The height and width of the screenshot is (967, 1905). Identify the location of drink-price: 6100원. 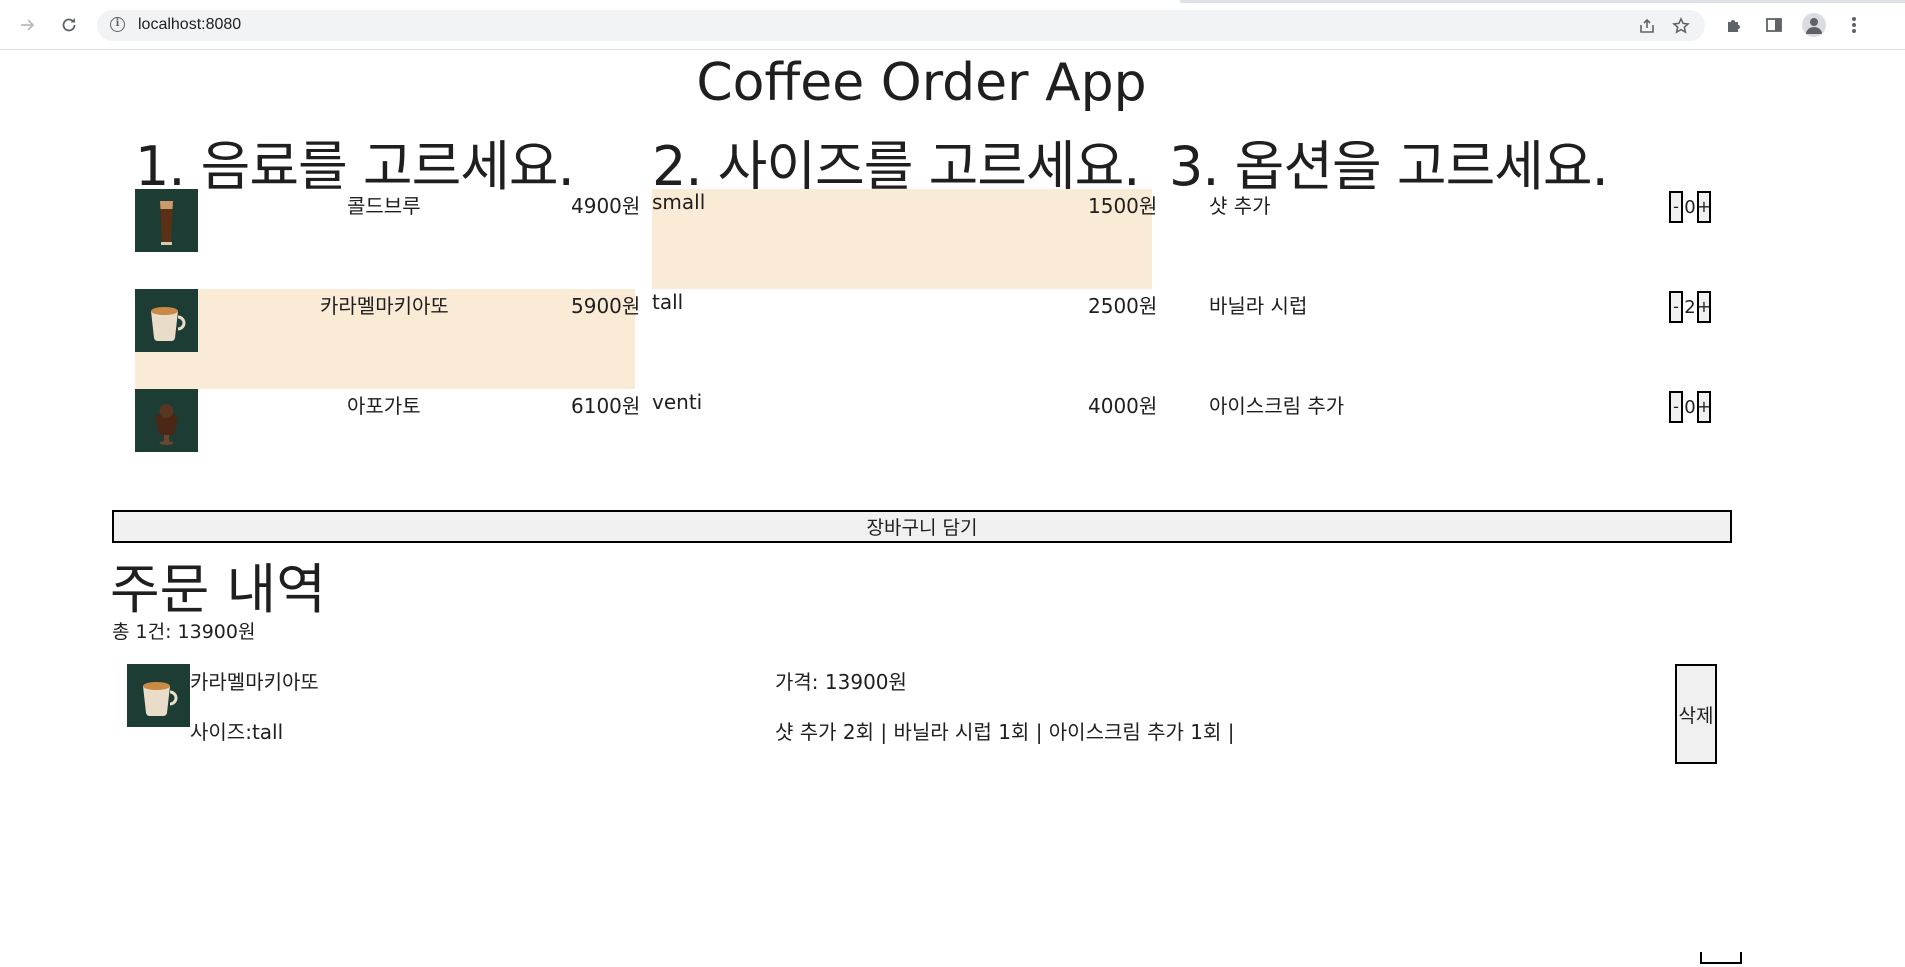
(606, 406).